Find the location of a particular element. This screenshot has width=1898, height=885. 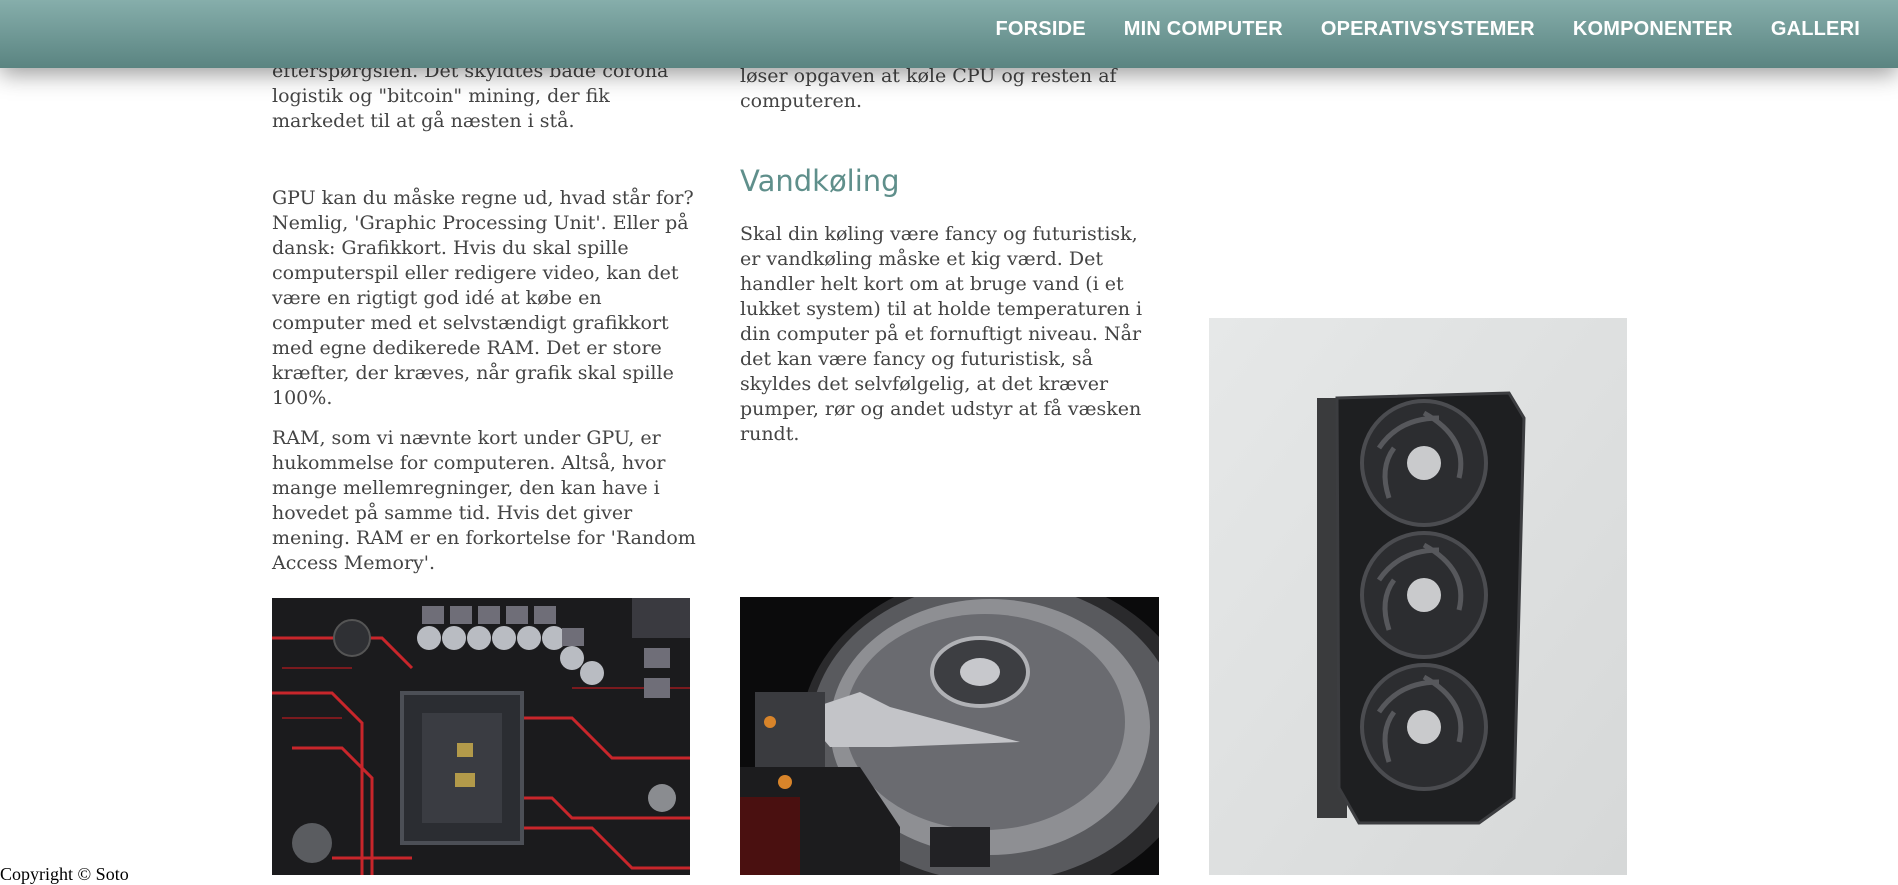

footer-copyright: Copyright © Soto is located at coordinates (64, 874).